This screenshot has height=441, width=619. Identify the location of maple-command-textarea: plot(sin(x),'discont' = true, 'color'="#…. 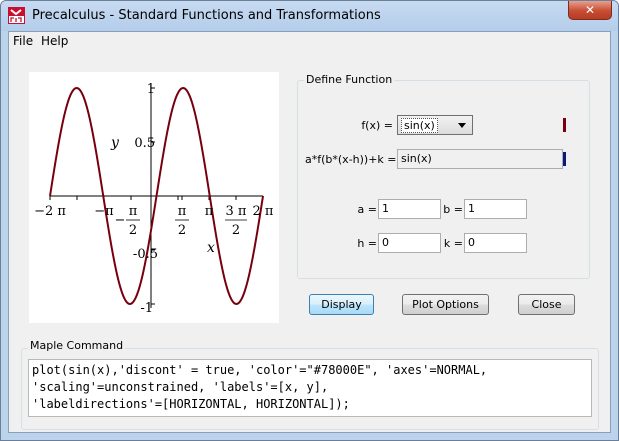
(310, 388).